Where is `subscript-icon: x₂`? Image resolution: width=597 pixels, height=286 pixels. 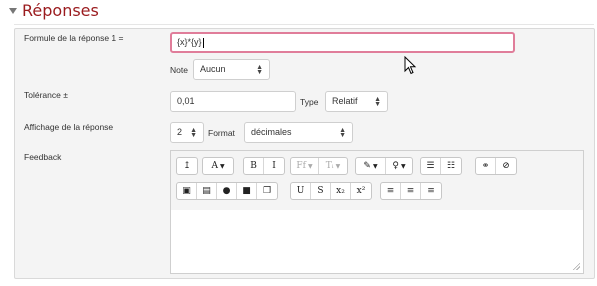 subscript-icon: x₂ is located at coordinates (340, 191).